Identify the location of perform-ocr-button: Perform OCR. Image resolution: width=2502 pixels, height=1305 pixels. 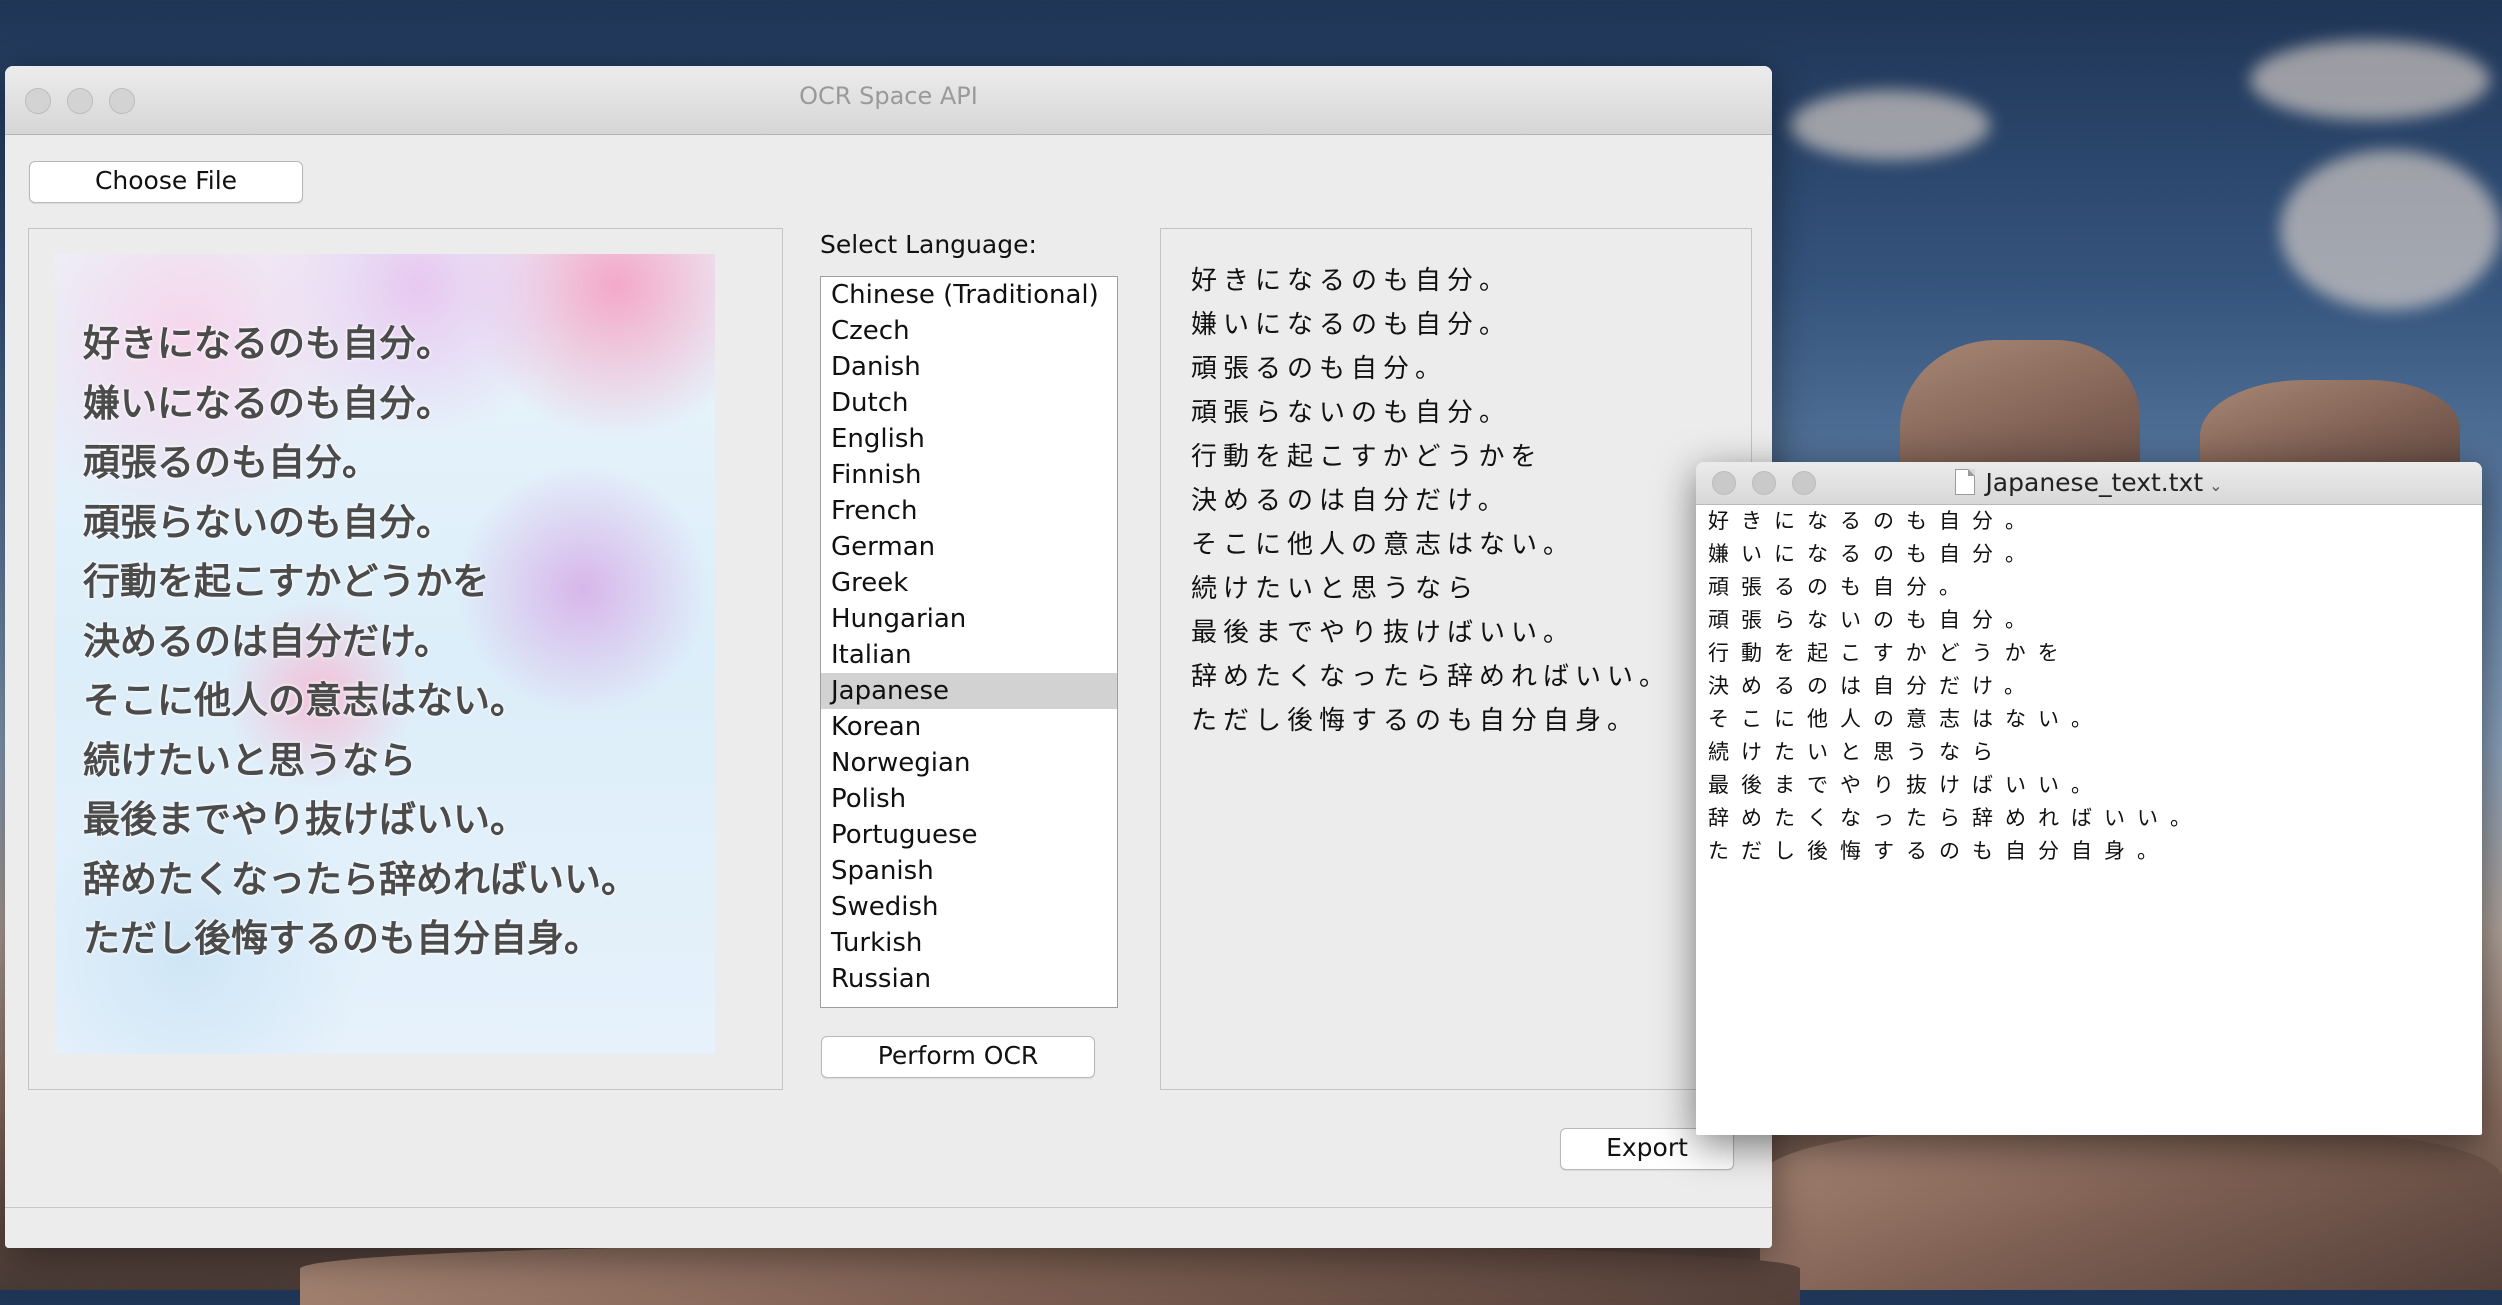
(958, 1057).